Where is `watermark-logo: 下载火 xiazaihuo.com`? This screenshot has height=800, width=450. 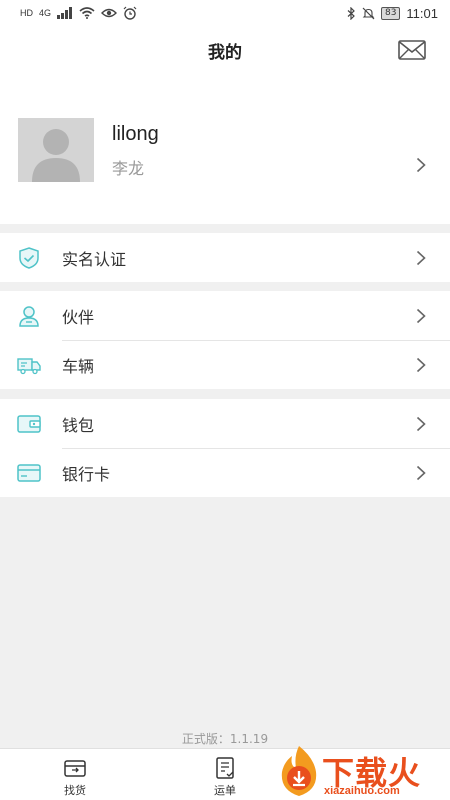 watermark-logo: 下载火 xiazaihuo.com is located at coordinates (355, 770).